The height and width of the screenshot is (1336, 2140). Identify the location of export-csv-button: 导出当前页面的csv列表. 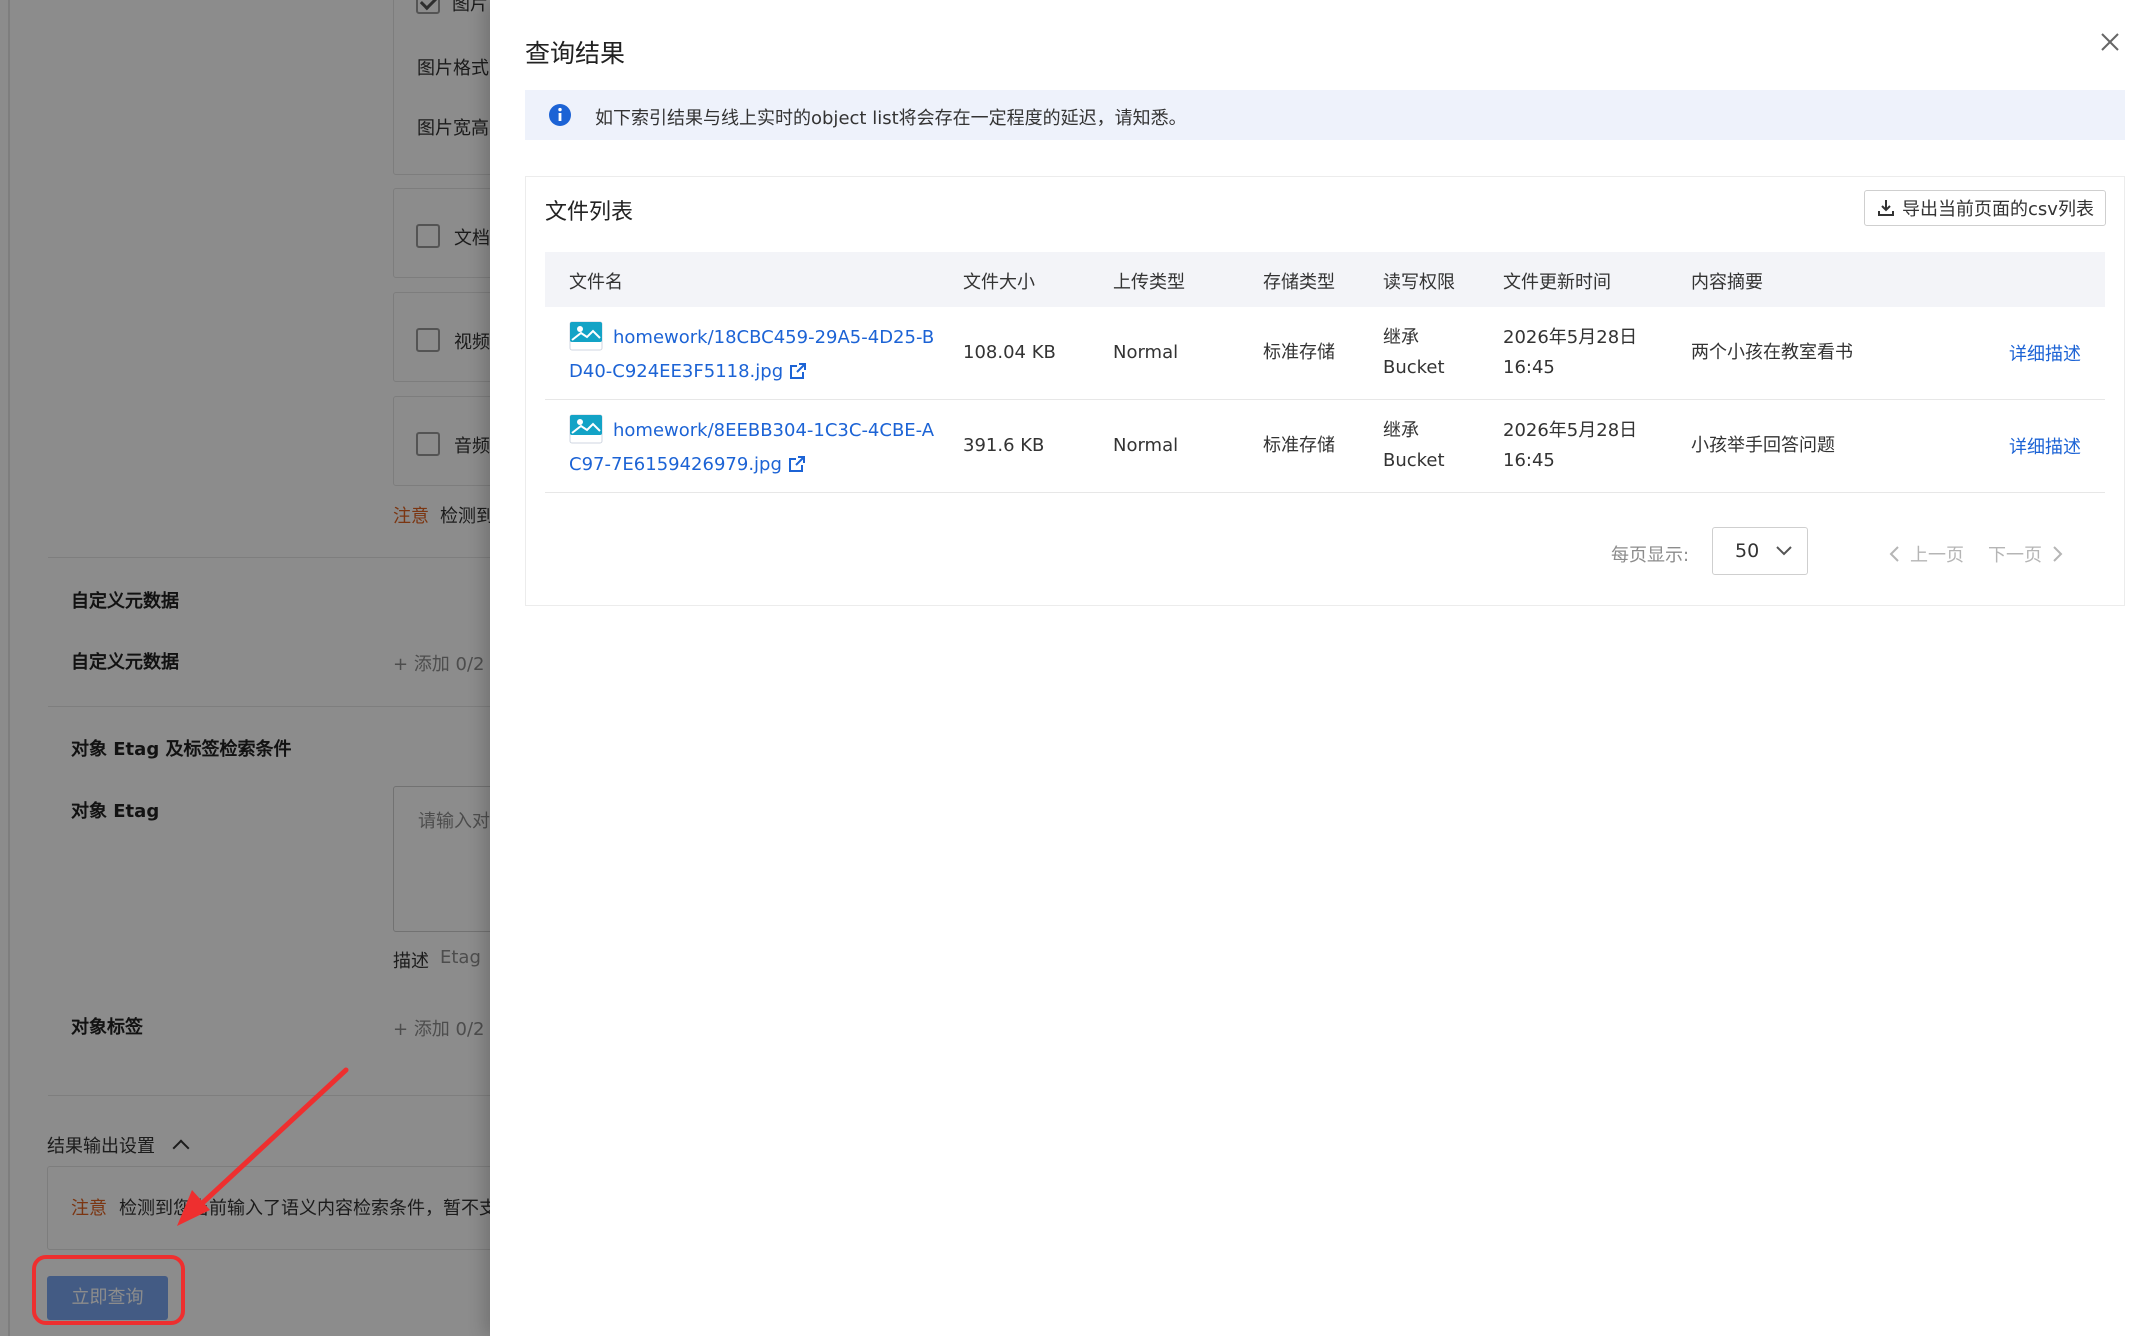
(1985, 208).